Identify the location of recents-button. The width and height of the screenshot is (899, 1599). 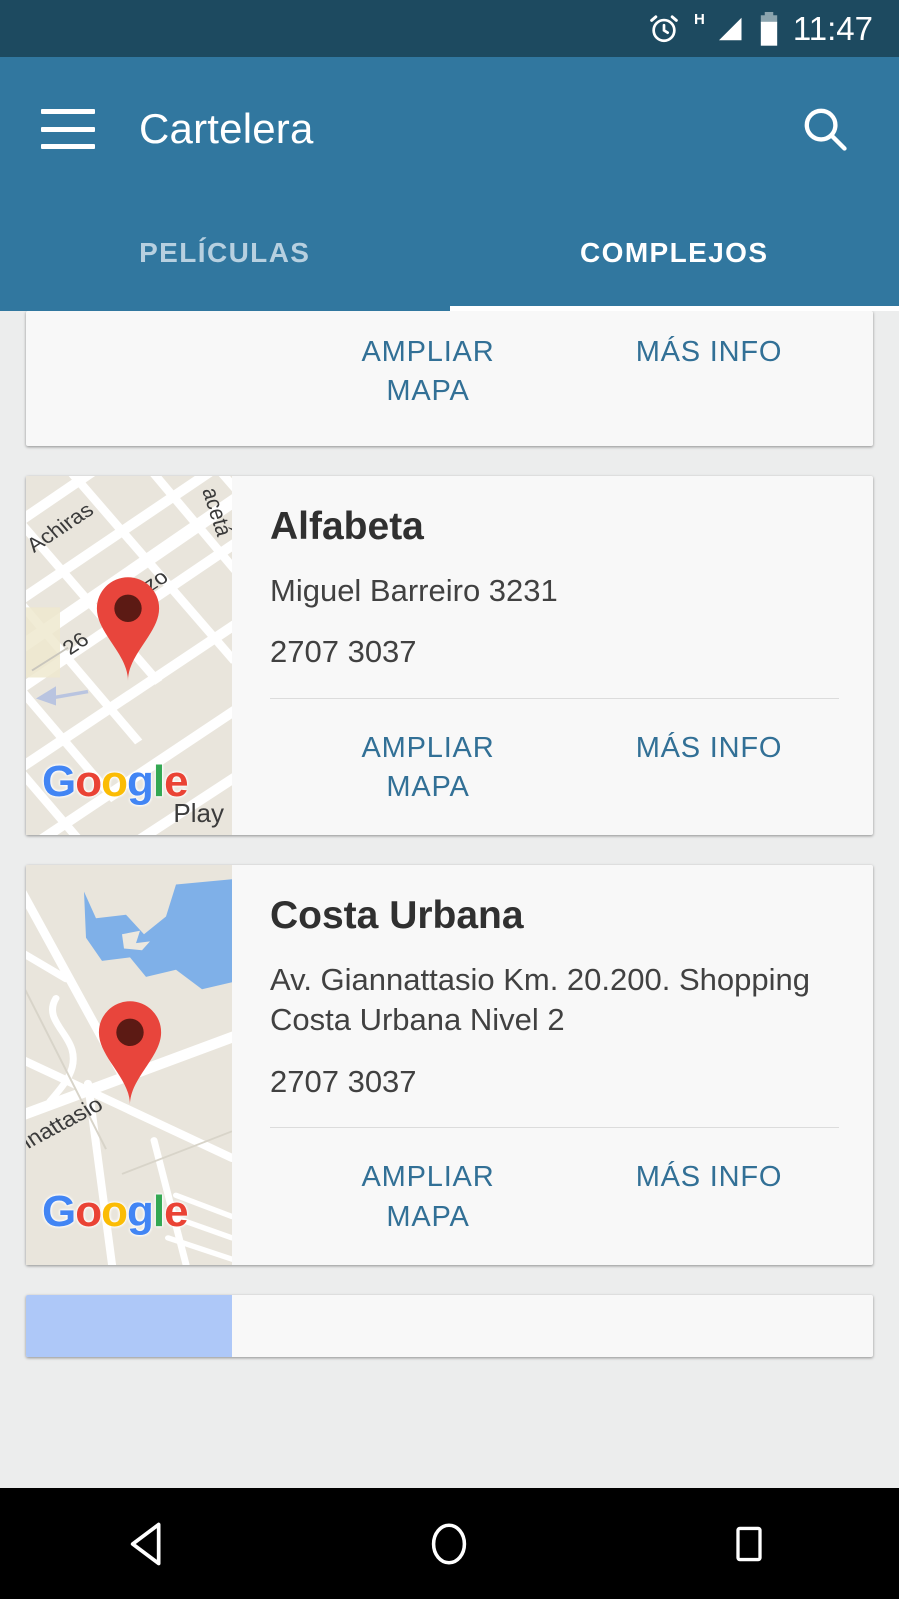
(749, 1544).